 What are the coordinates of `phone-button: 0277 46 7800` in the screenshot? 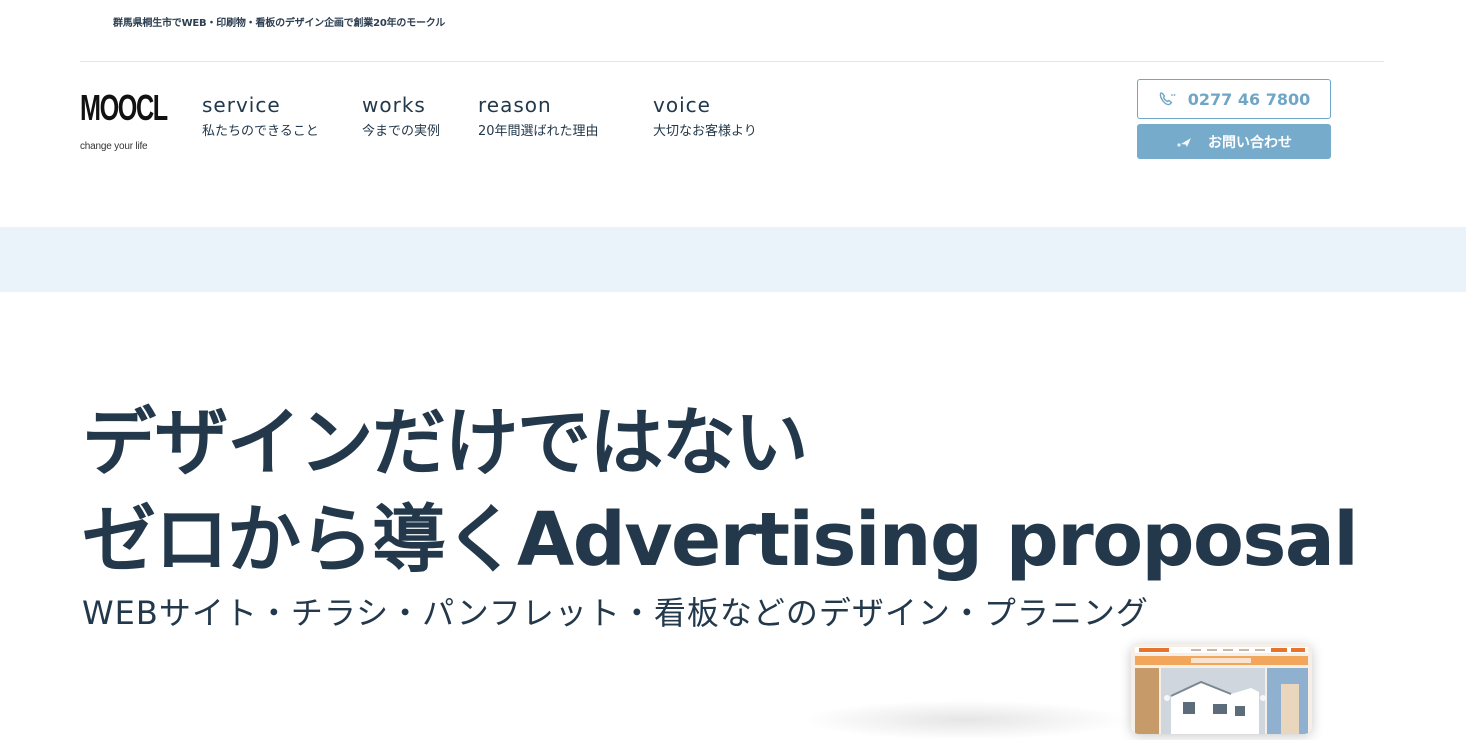 It's located at (1234, 99).